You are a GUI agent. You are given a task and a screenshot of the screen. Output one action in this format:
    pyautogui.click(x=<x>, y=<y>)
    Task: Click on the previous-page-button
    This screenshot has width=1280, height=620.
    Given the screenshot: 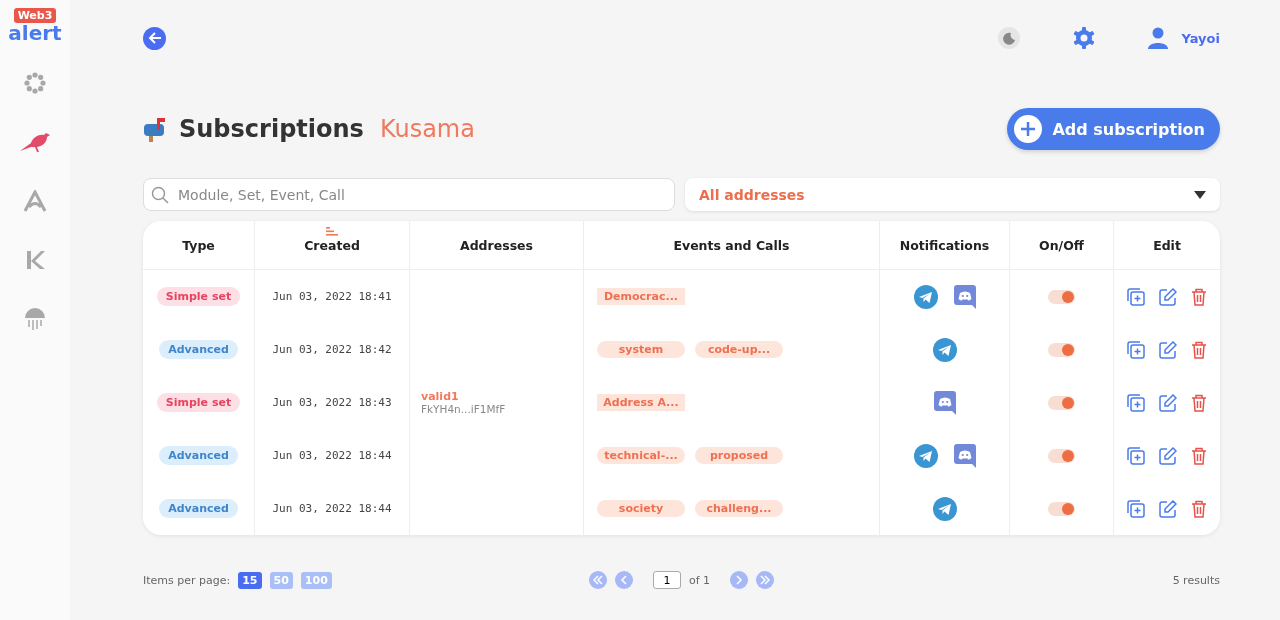 What is the action you would take?
    pyautogui.click(x=623, y=580)
    